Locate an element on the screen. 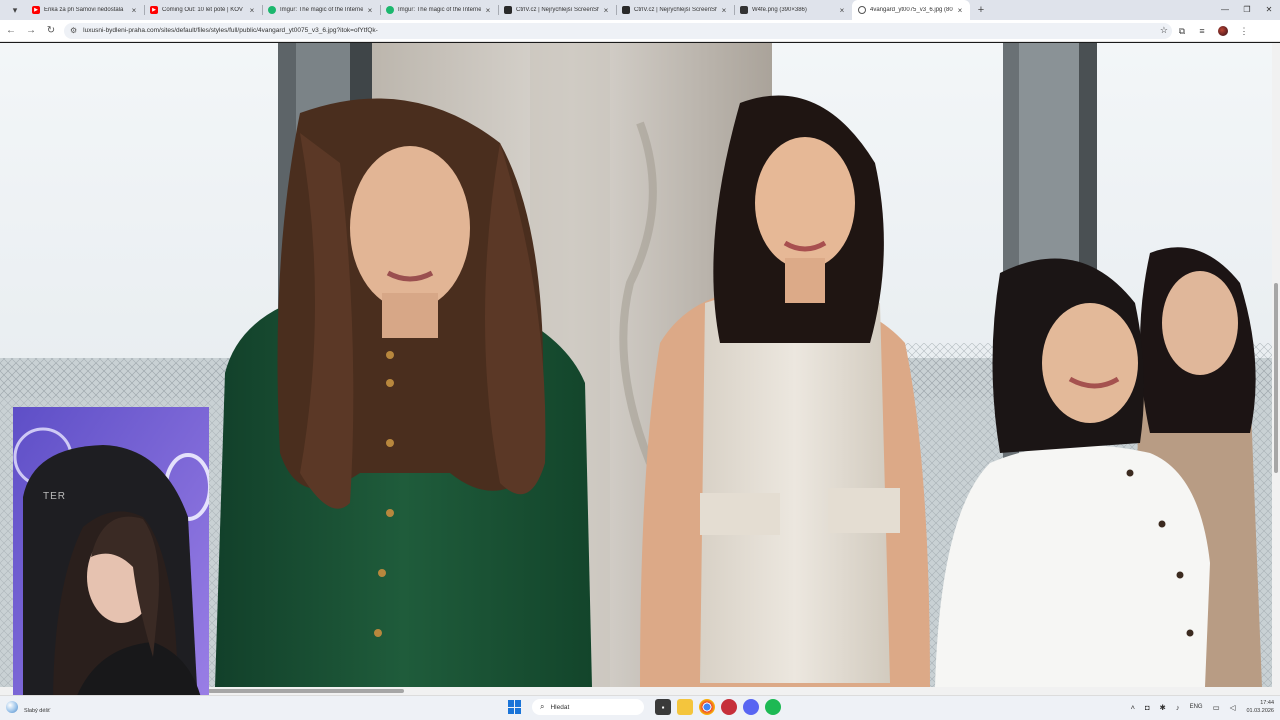 The height and width of the screenshot is (720, 1280). site-info-icon: ⚙ is located at coordinates (73, 30).